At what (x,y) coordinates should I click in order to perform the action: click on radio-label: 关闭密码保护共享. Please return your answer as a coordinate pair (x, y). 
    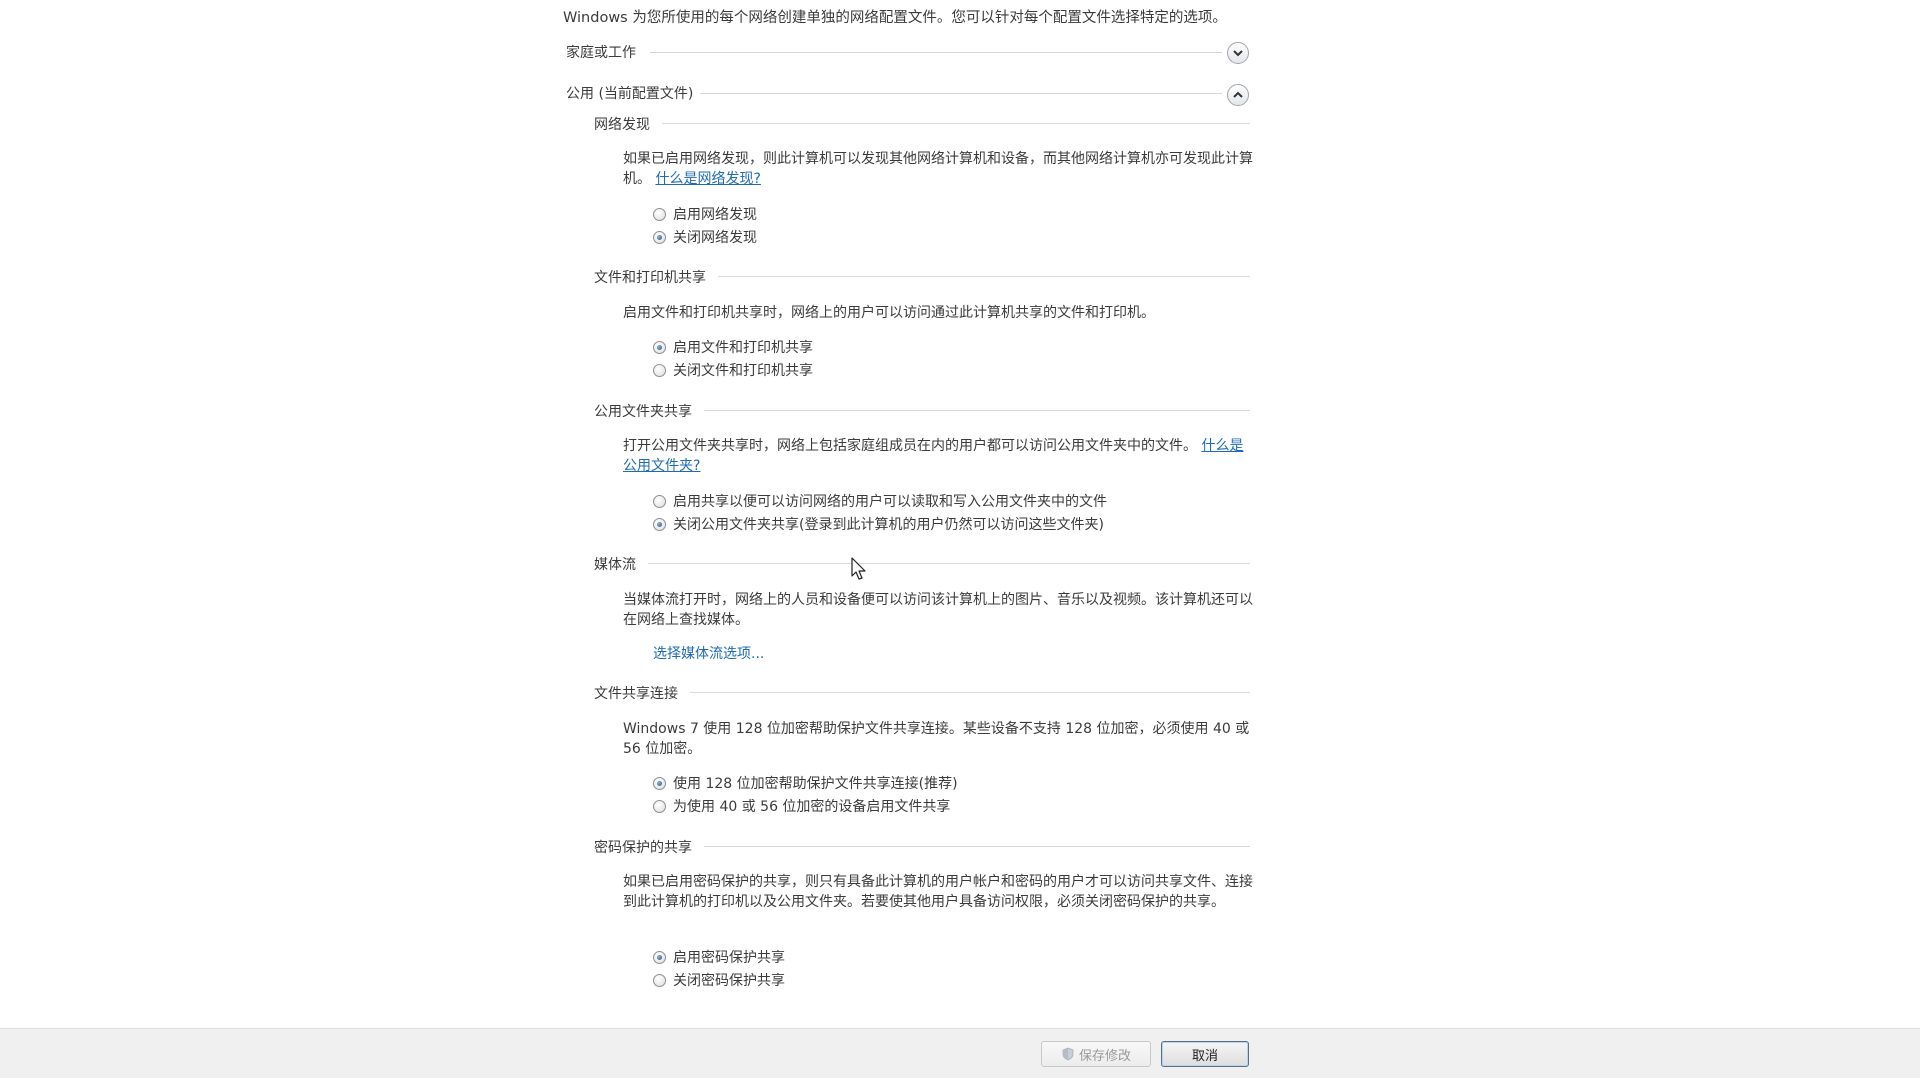
    Looking at the image, I should click on (729, 981).